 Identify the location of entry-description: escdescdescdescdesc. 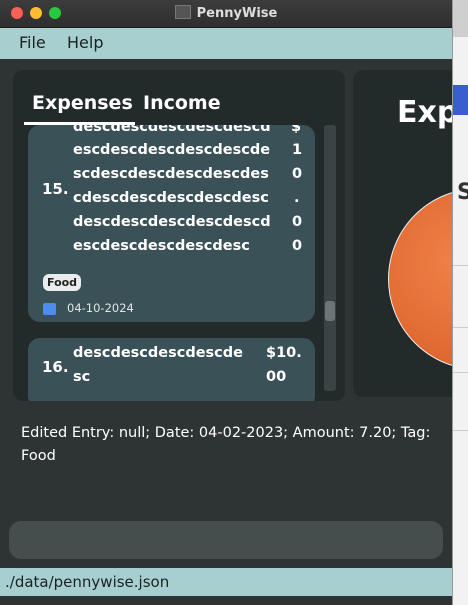
(161, 246).